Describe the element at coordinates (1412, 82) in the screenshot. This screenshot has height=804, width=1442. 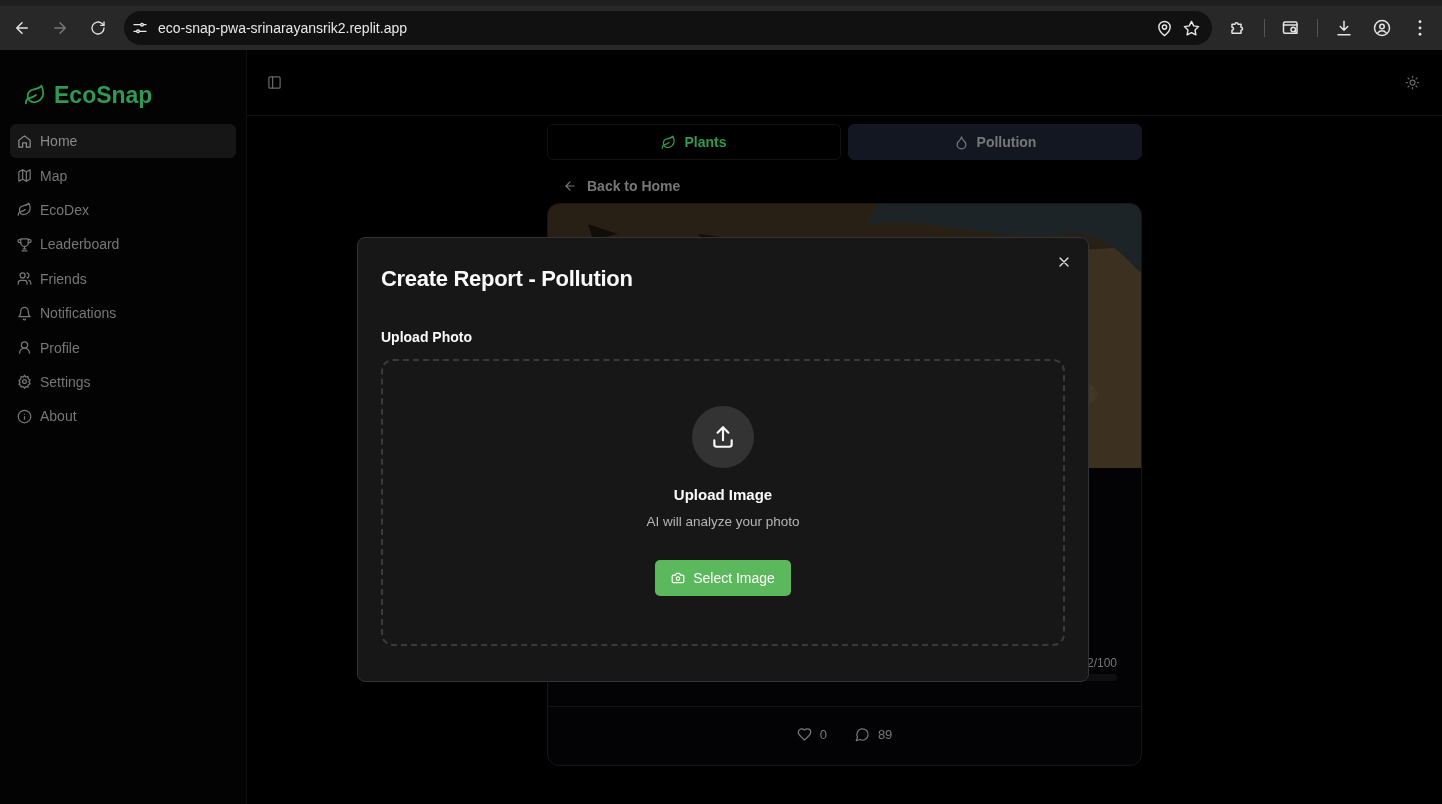
I see `sun-icon` at that location.